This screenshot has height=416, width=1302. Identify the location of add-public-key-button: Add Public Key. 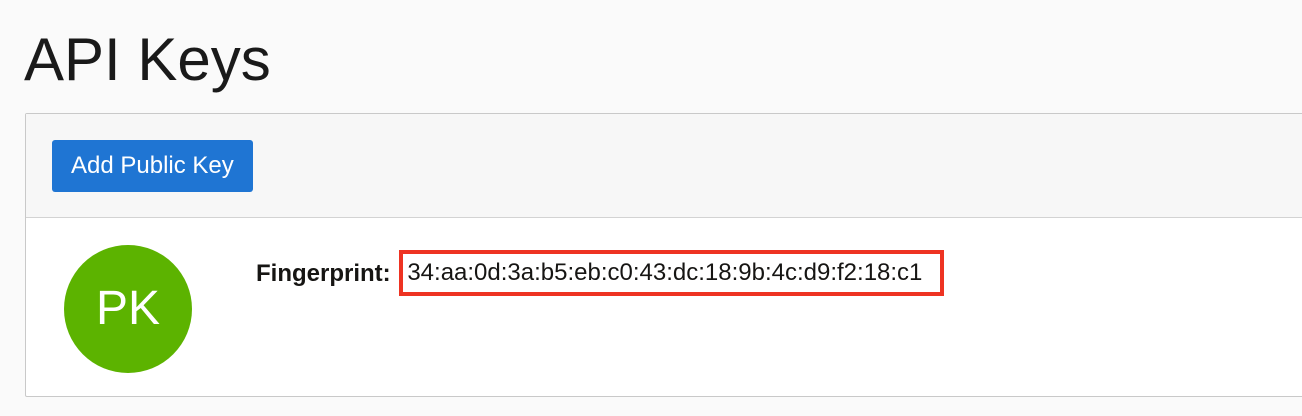
(152, 166).